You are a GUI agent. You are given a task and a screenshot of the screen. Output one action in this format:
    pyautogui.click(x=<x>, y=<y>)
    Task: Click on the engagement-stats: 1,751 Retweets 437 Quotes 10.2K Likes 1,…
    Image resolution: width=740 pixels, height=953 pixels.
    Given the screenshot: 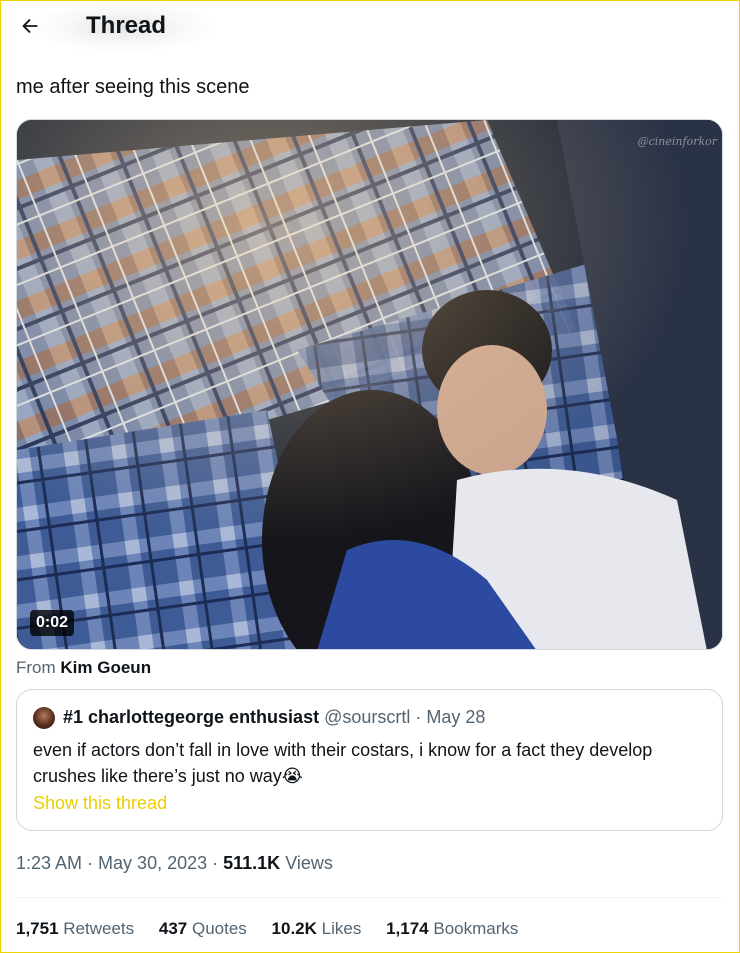 What is the action you would take?
    pyautogui.click(x=277, y=929)
    